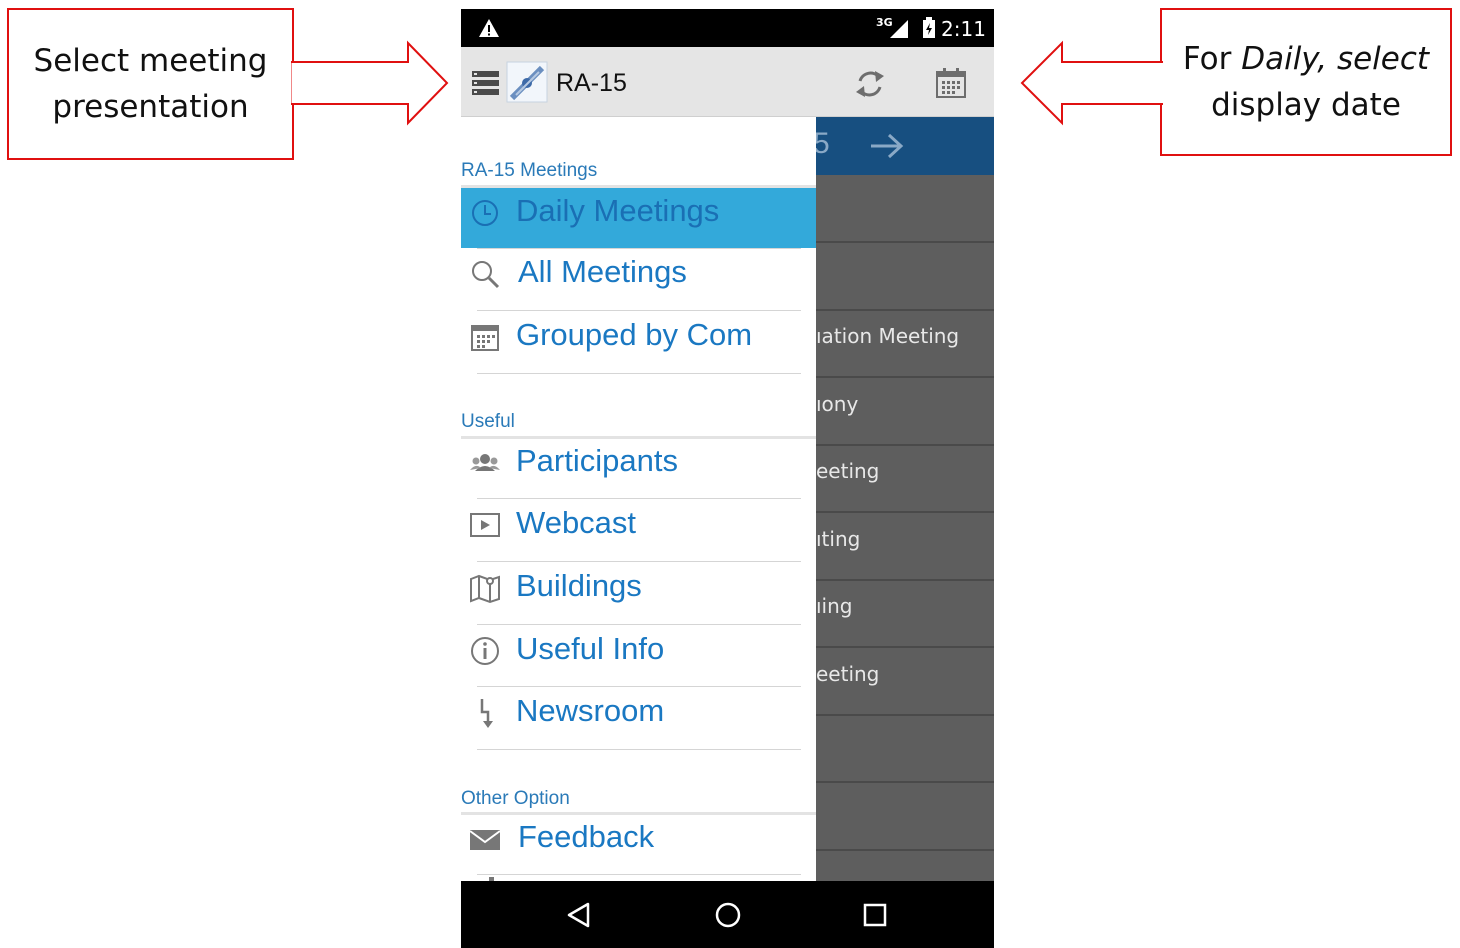 The image size is (1460, 948). What do you see at coordinates (485, 525) in the screenshot?
I see `play-icon` at bounding box center [485, 525].